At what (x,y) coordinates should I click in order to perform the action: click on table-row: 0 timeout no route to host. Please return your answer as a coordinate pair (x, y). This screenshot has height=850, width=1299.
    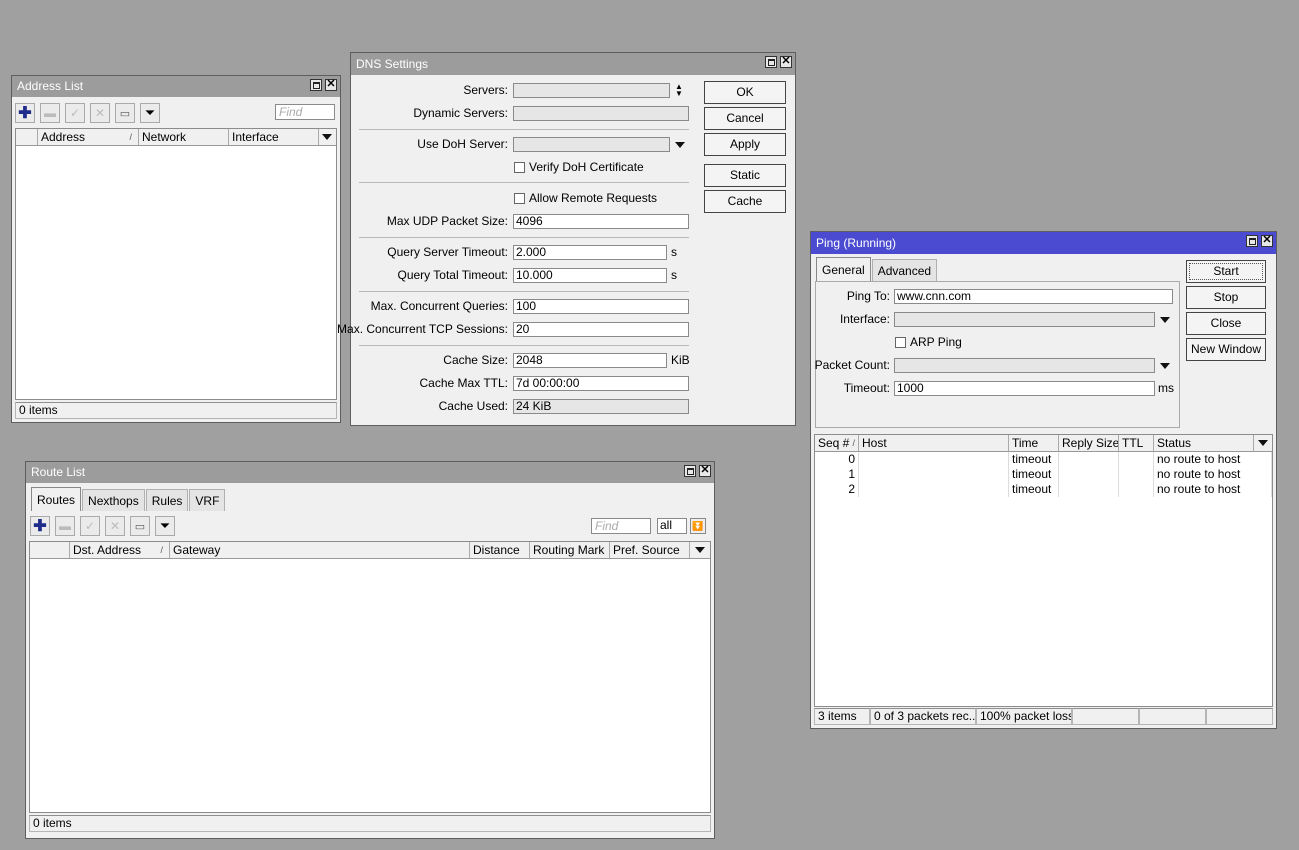
    Looking at the image, I should click on (1043, 459).